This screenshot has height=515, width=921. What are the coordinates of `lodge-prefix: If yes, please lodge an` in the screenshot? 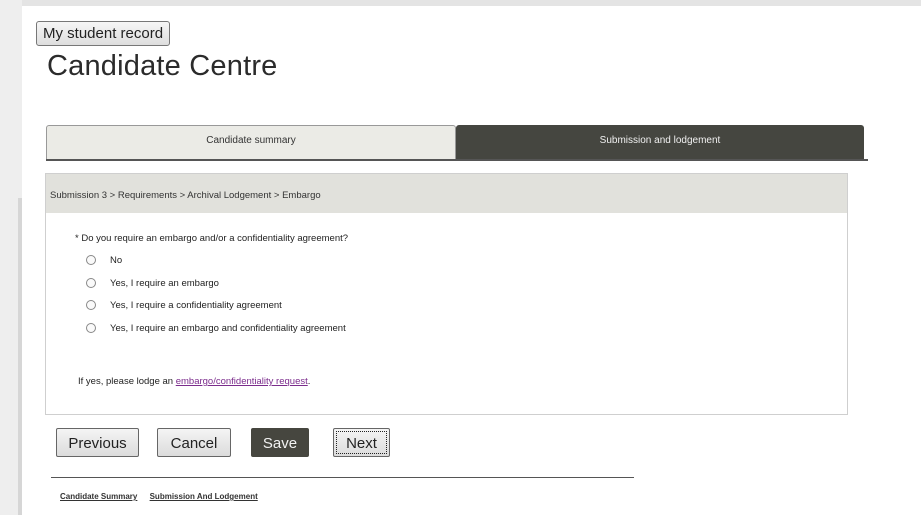 It's located at (126, 381).